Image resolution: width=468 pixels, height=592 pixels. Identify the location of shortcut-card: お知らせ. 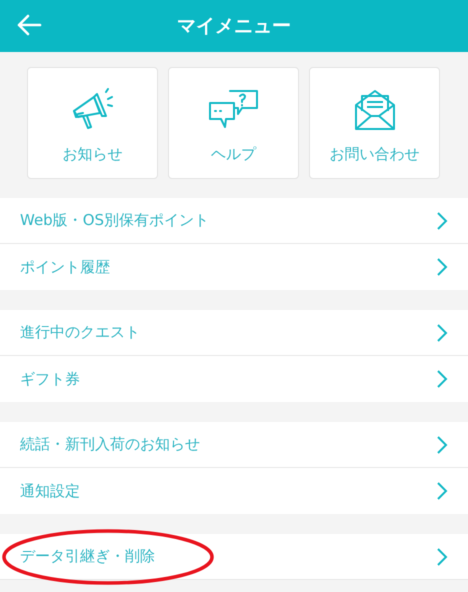
(92, 123).